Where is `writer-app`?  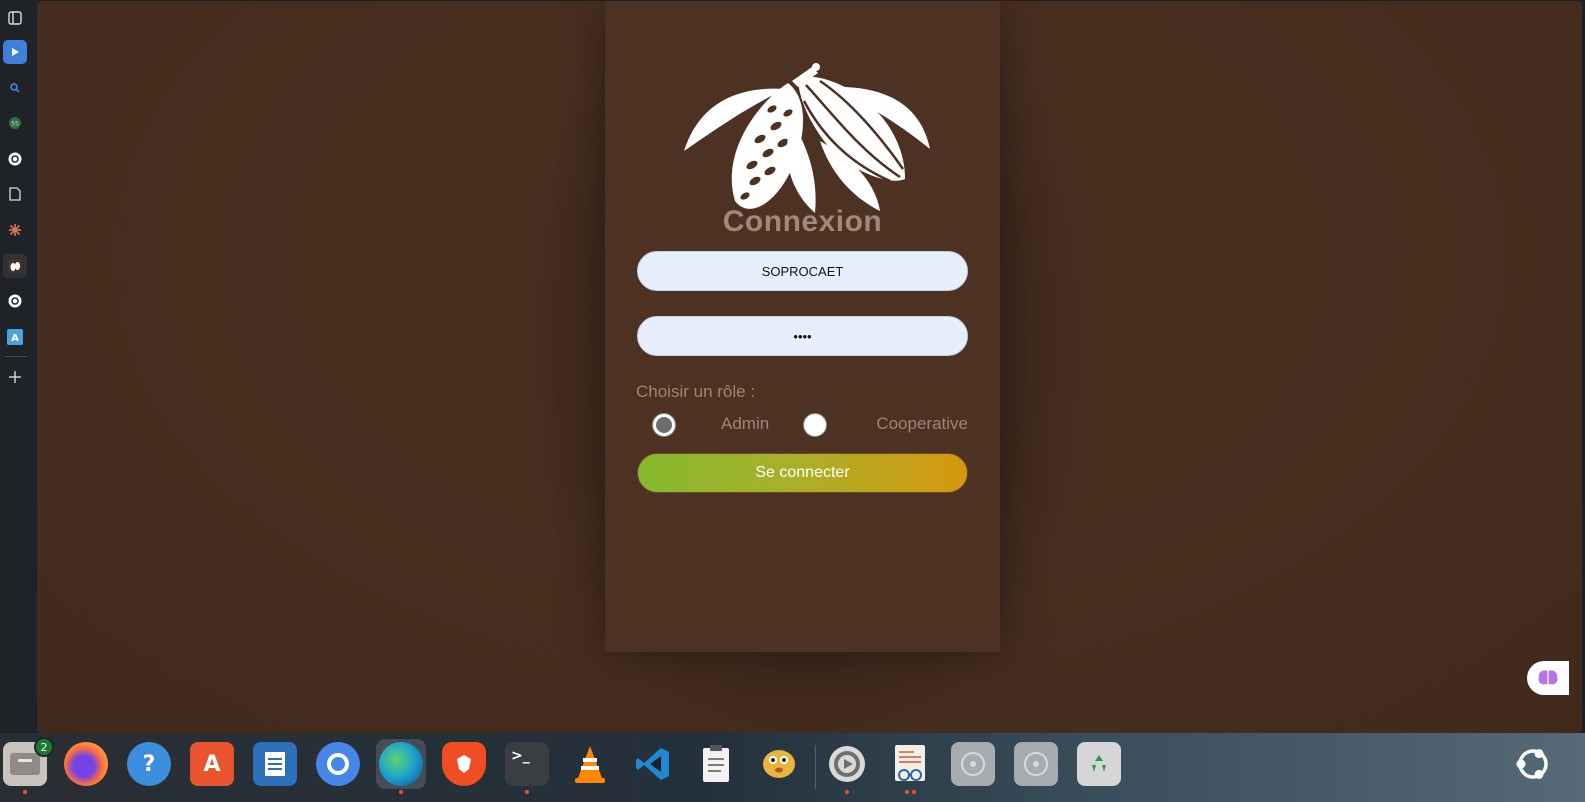 writer-app is located at coordinates (275, 764).